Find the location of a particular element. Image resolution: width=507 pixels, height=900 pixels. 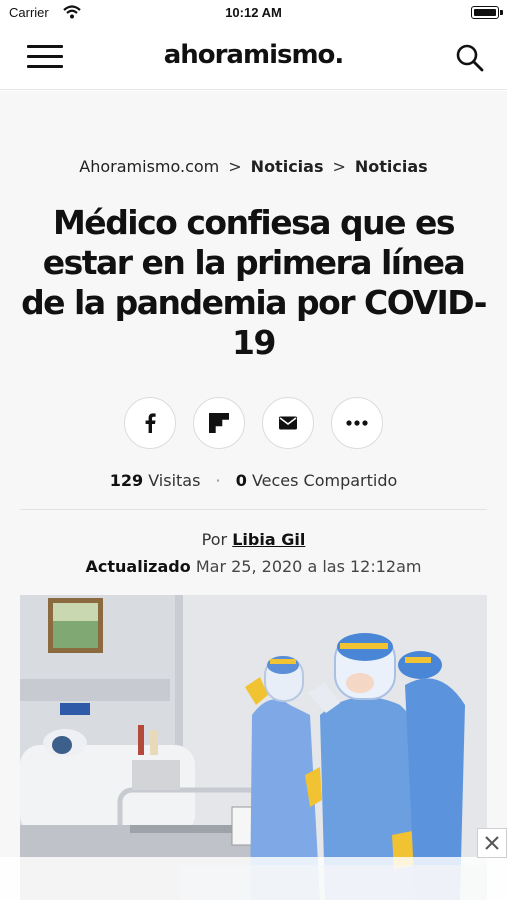

battery-icon is located at coordinates (487, 12).